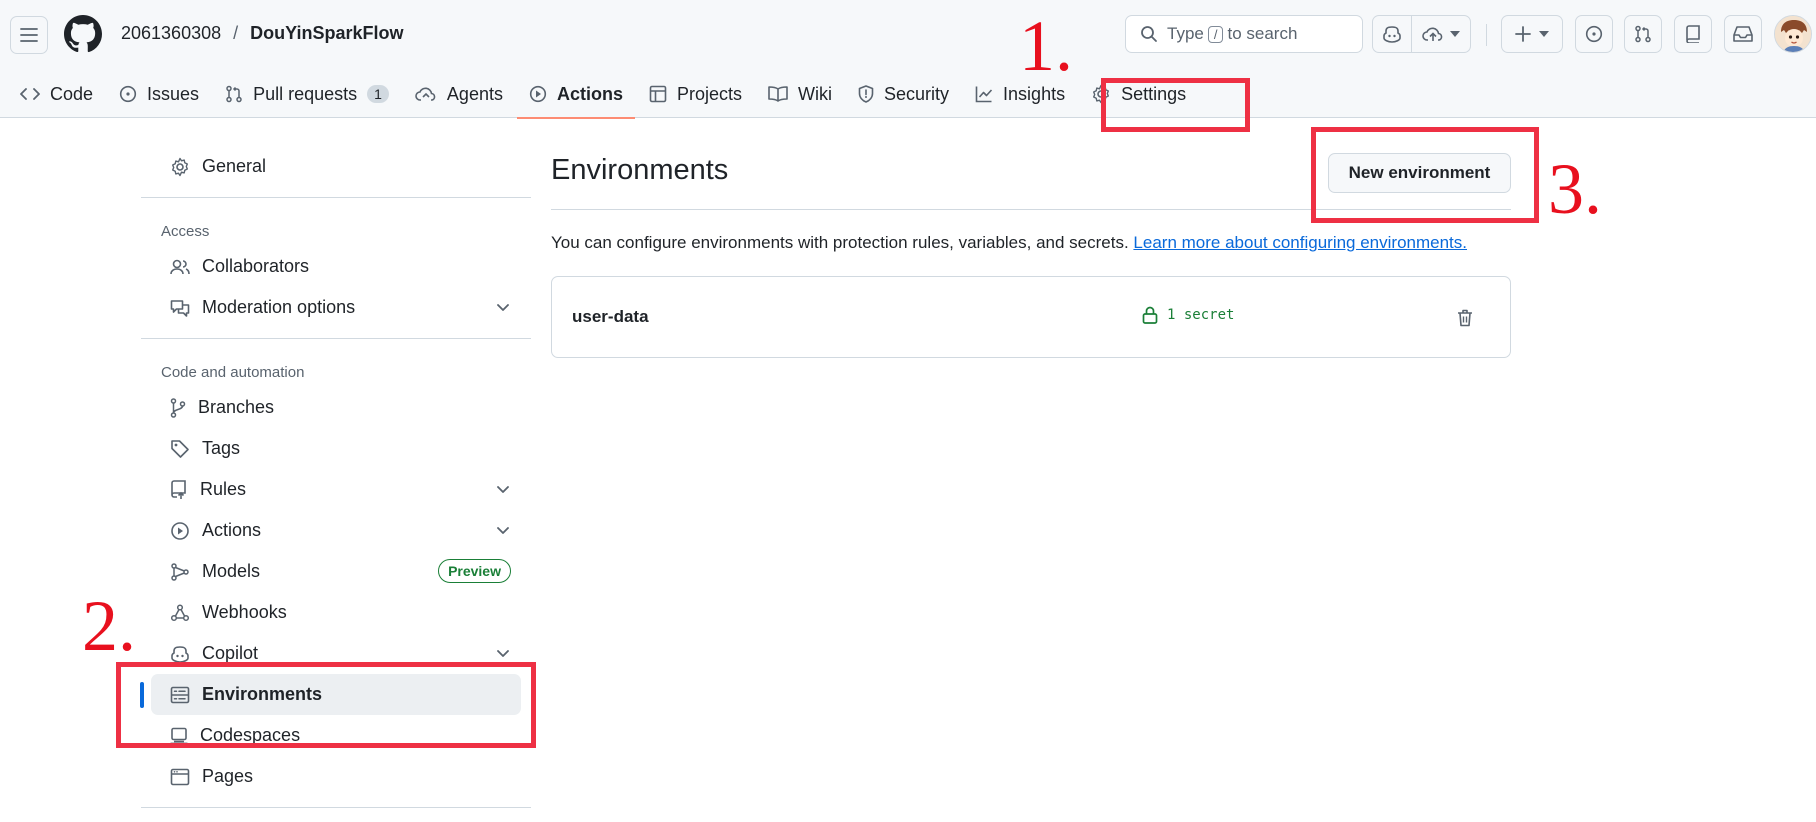 Image resolution: width=1816 pixels, height=822 pixels. Describe the element at coordinates (180, 166) in the screenshot. I see `gear-icon` at that location.